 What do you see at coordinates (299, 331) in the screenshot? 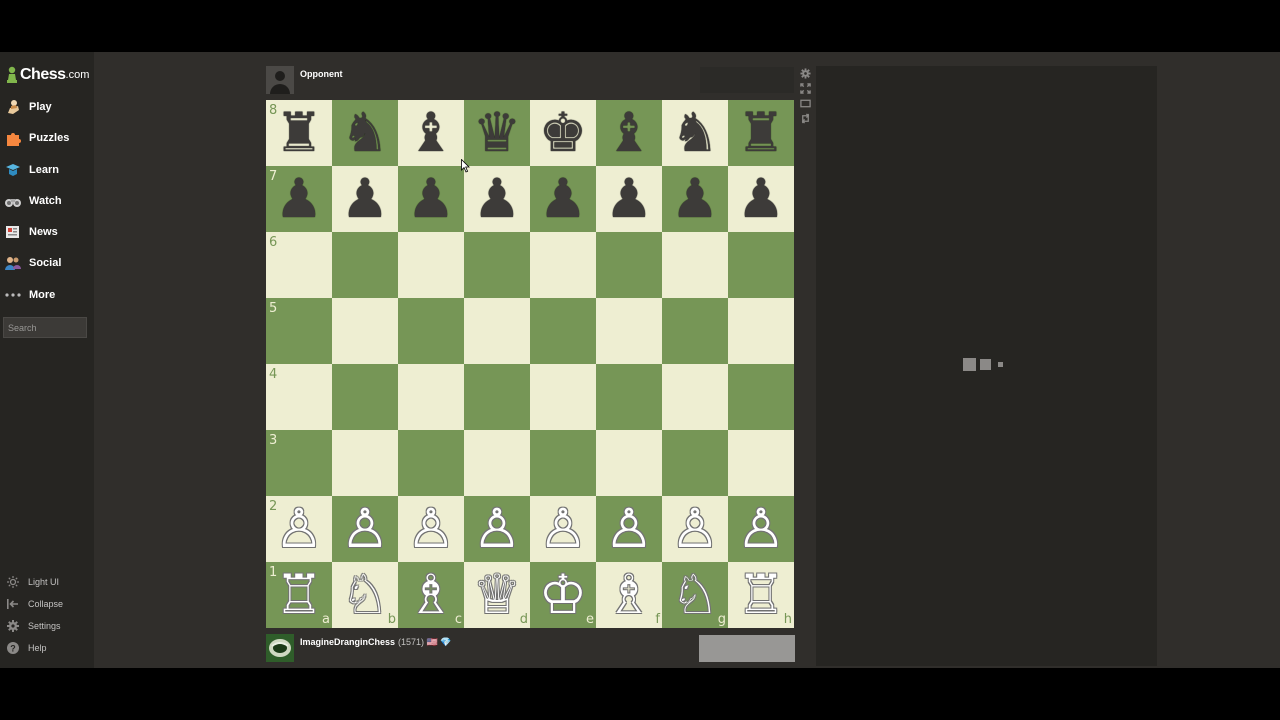
I see `board-square: 5` at bounding box center [299, 331].